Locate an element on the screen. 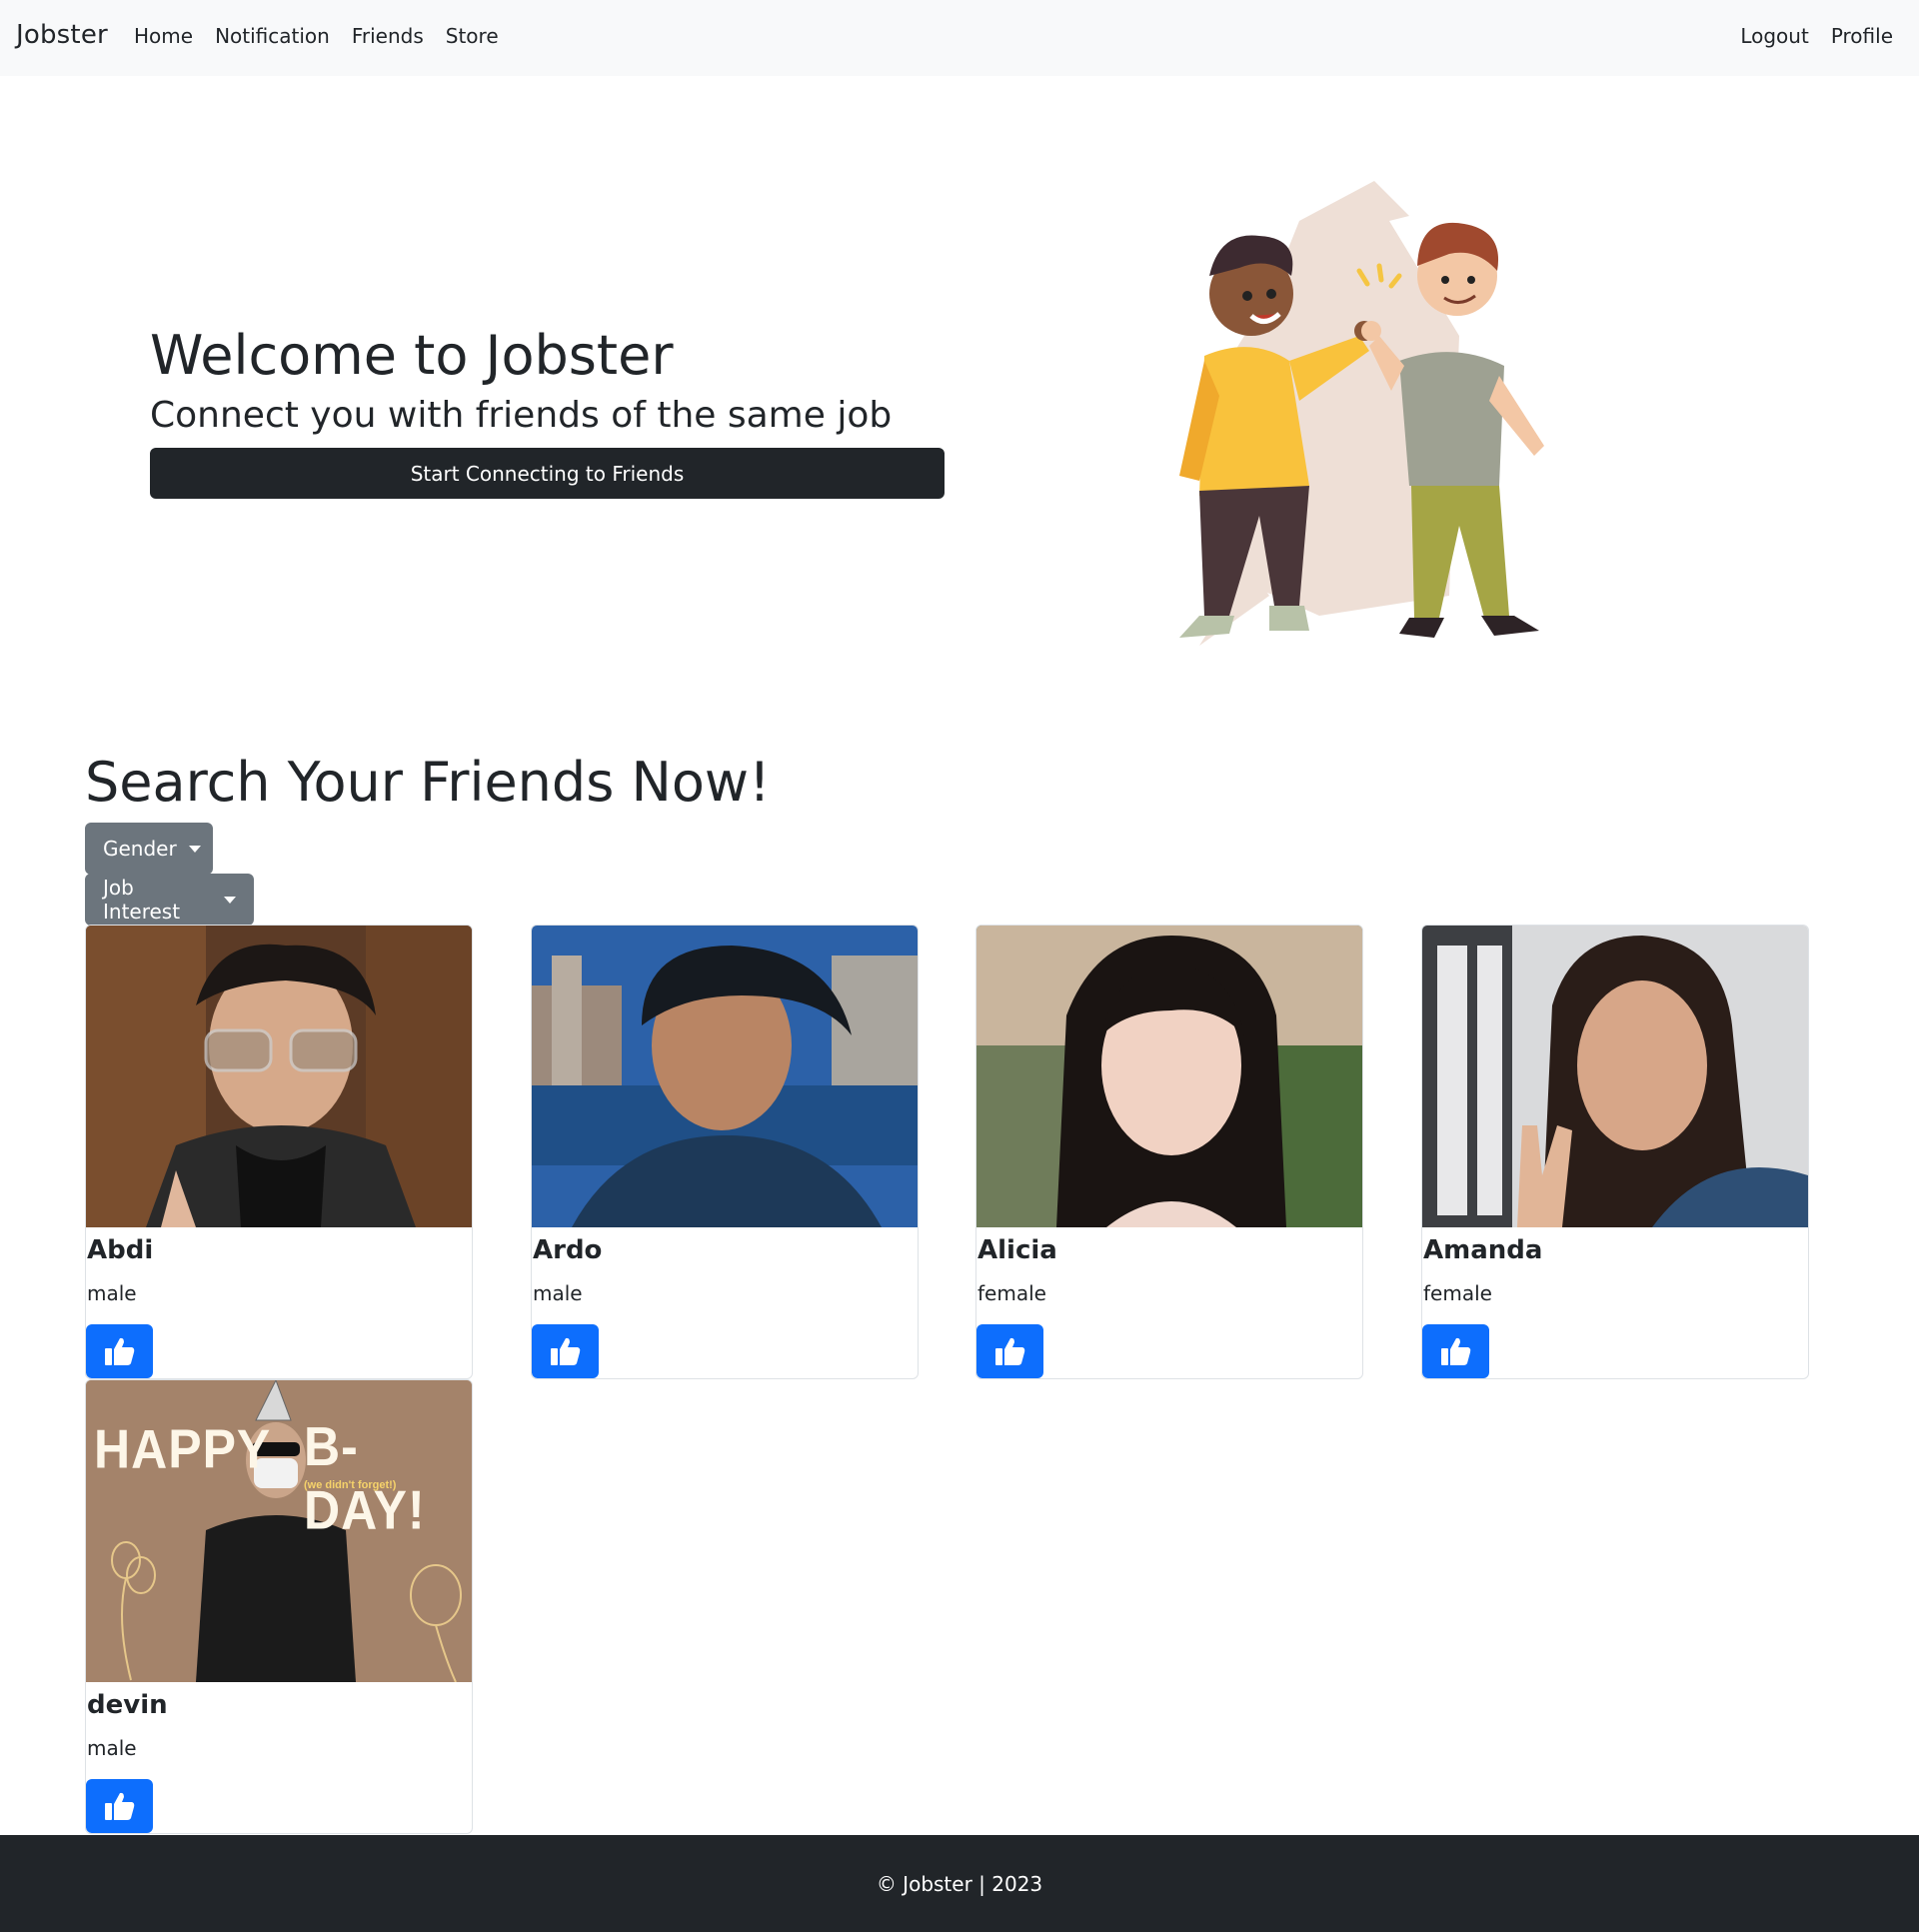  bday-bday-text: B-DAY! is located at coordinates (365, 1478).